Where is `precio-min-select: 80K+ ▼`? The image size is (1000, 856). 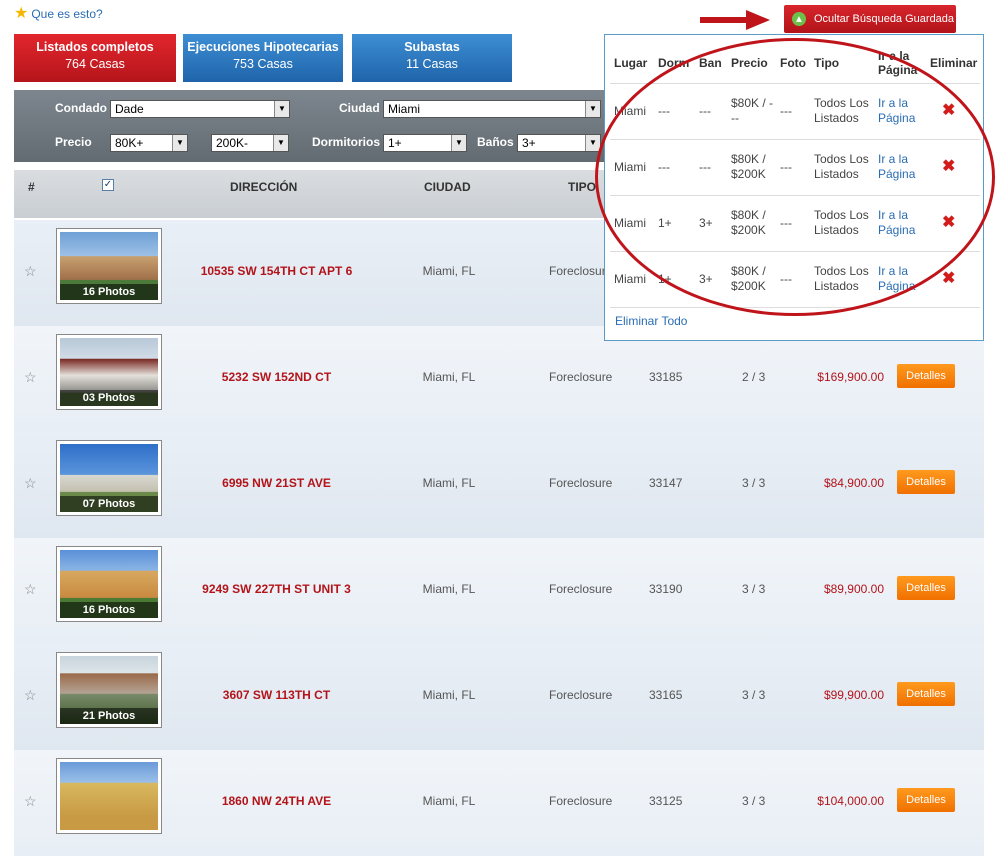
precio-min-select: 80K+ ▼ is located at coordinates (149, 143).